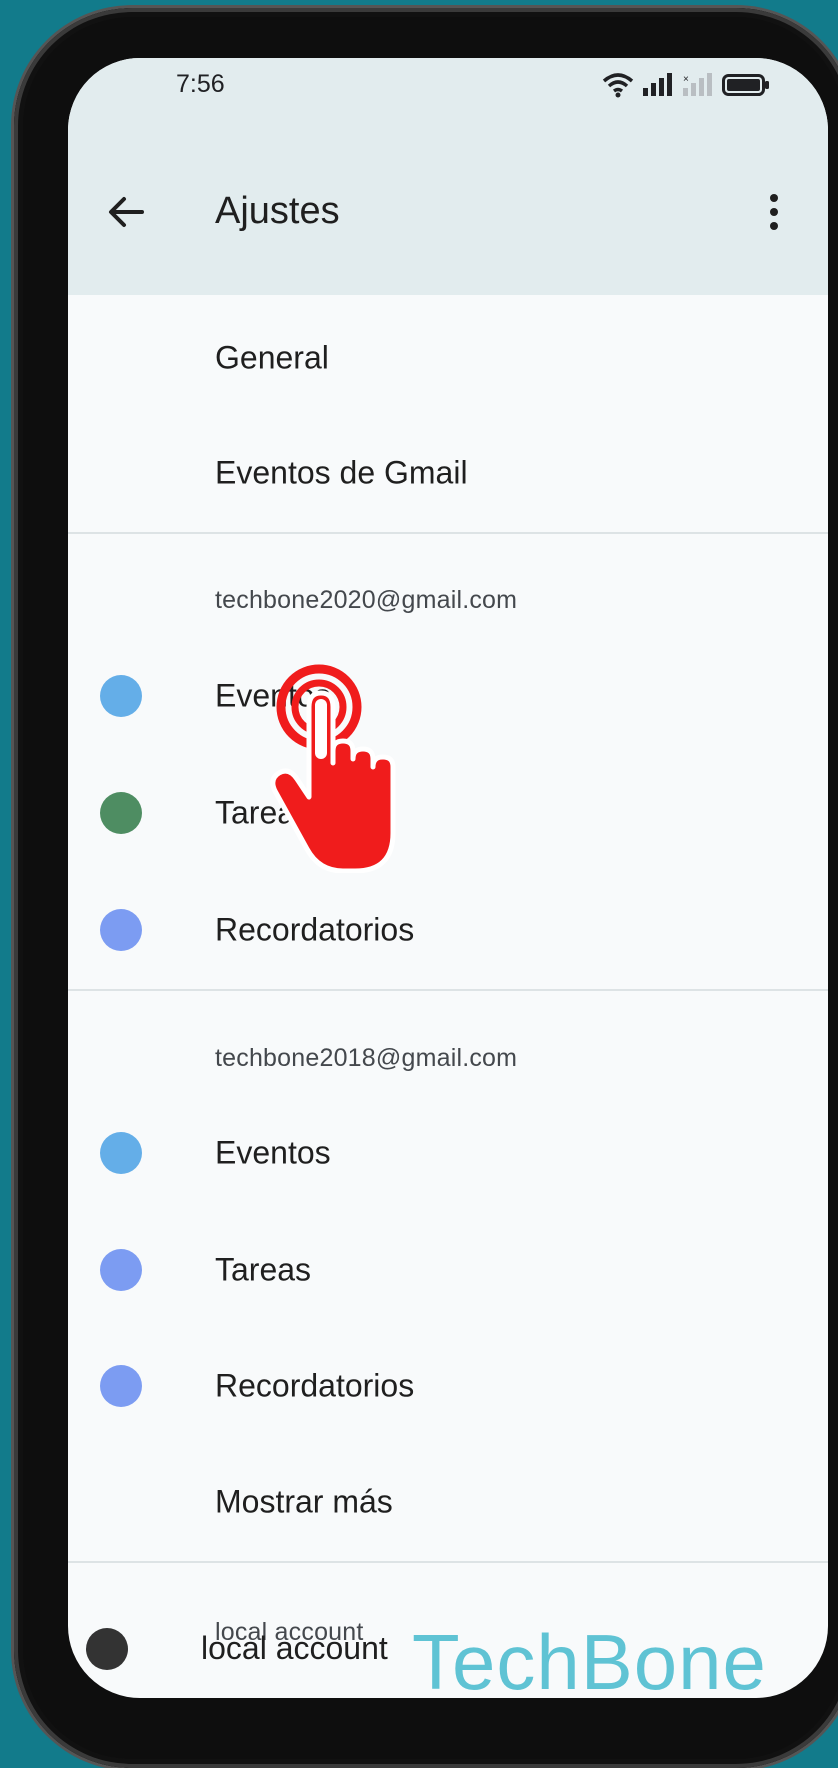 The height and width of the screenshot is (1768, 838). Describe the element at coordinates (200, 84) in the screenshot. I see `status-time: 7:56` at that location.